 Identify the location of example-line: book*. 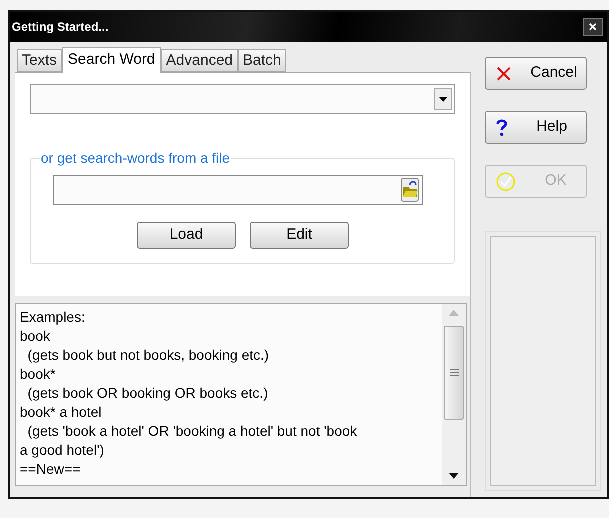
(38, 374).